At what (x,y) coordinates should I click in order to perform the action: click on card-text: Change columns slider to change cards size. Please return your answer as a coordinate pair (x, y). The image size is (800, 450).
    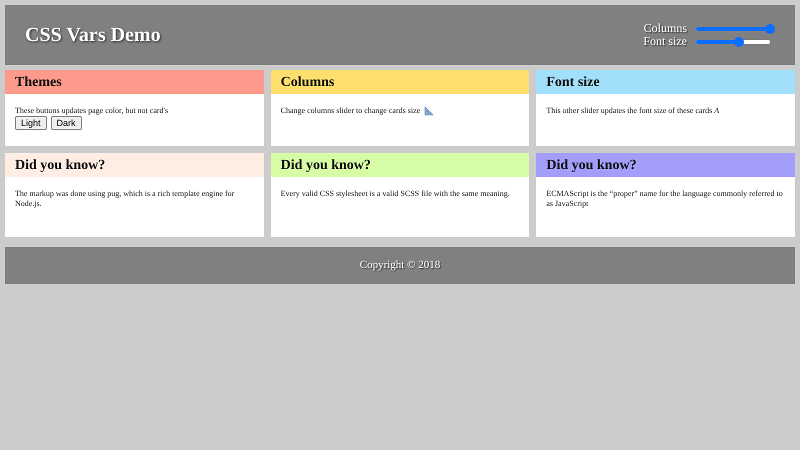
    Looking at the image, I should click on (350, 111).